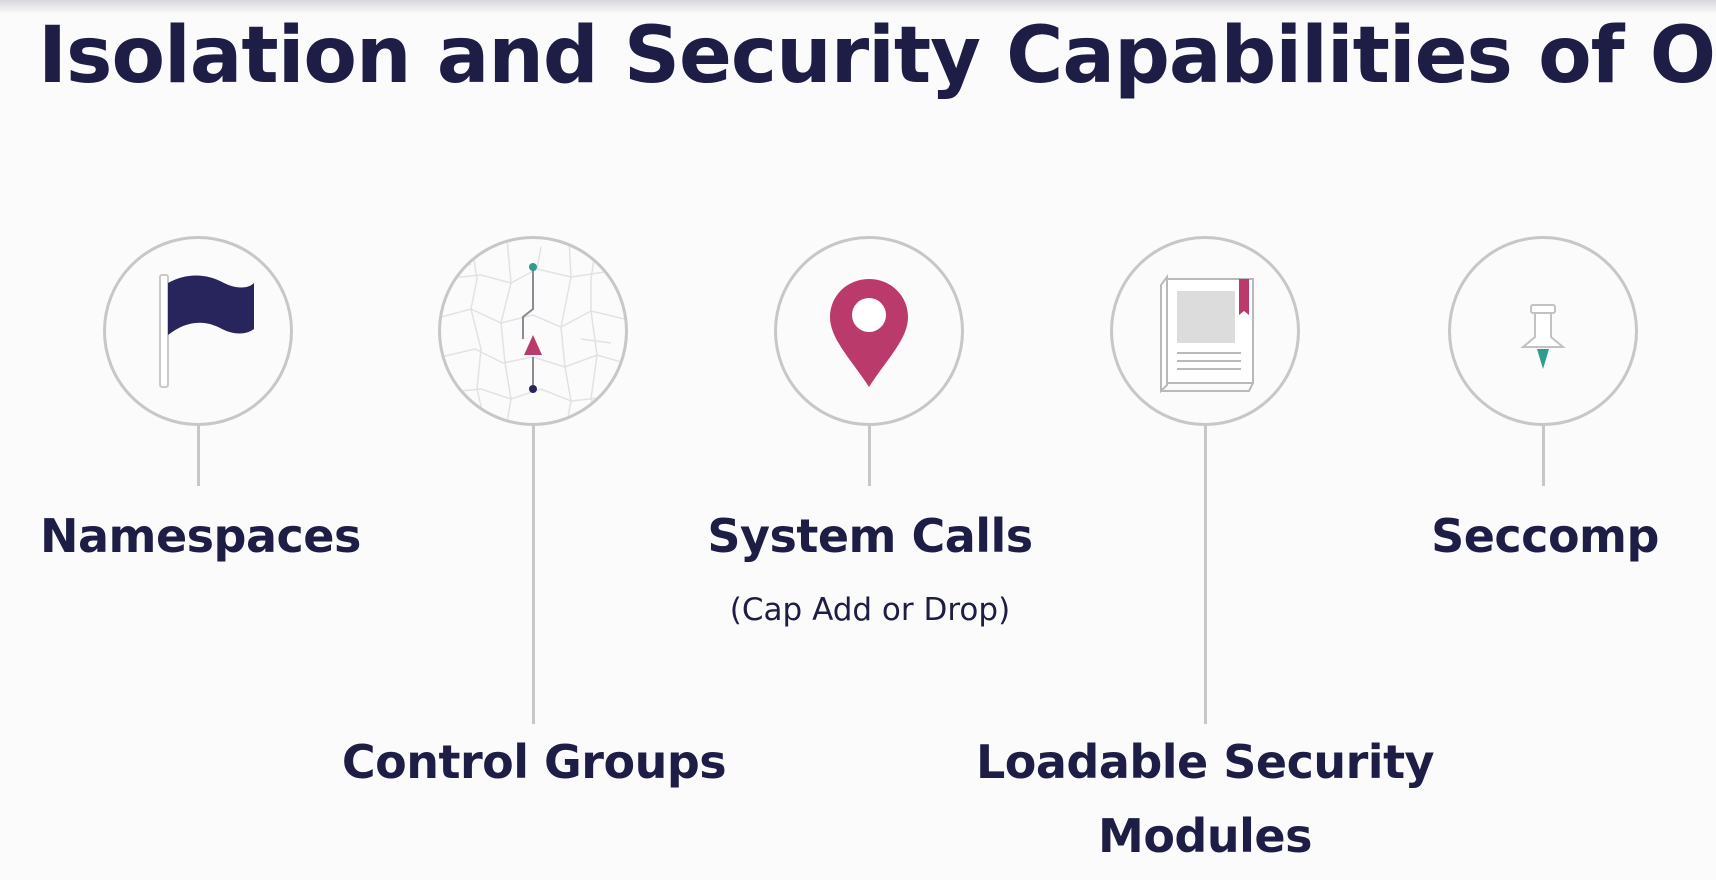 This screenshot has width=1716, height=880. Describe the element at coordinates (533, 345) in the screenshot. I see `route-arrow` at that location.